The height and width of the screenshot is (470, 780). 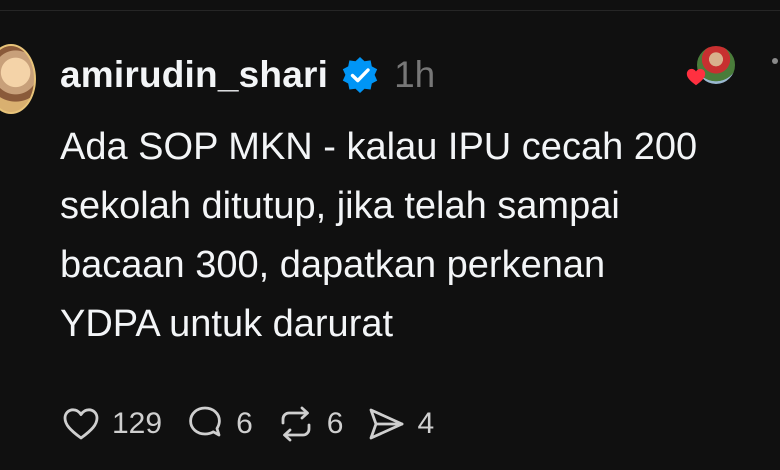 I want to click on repost-count: 6, so click(x=335, y=423).